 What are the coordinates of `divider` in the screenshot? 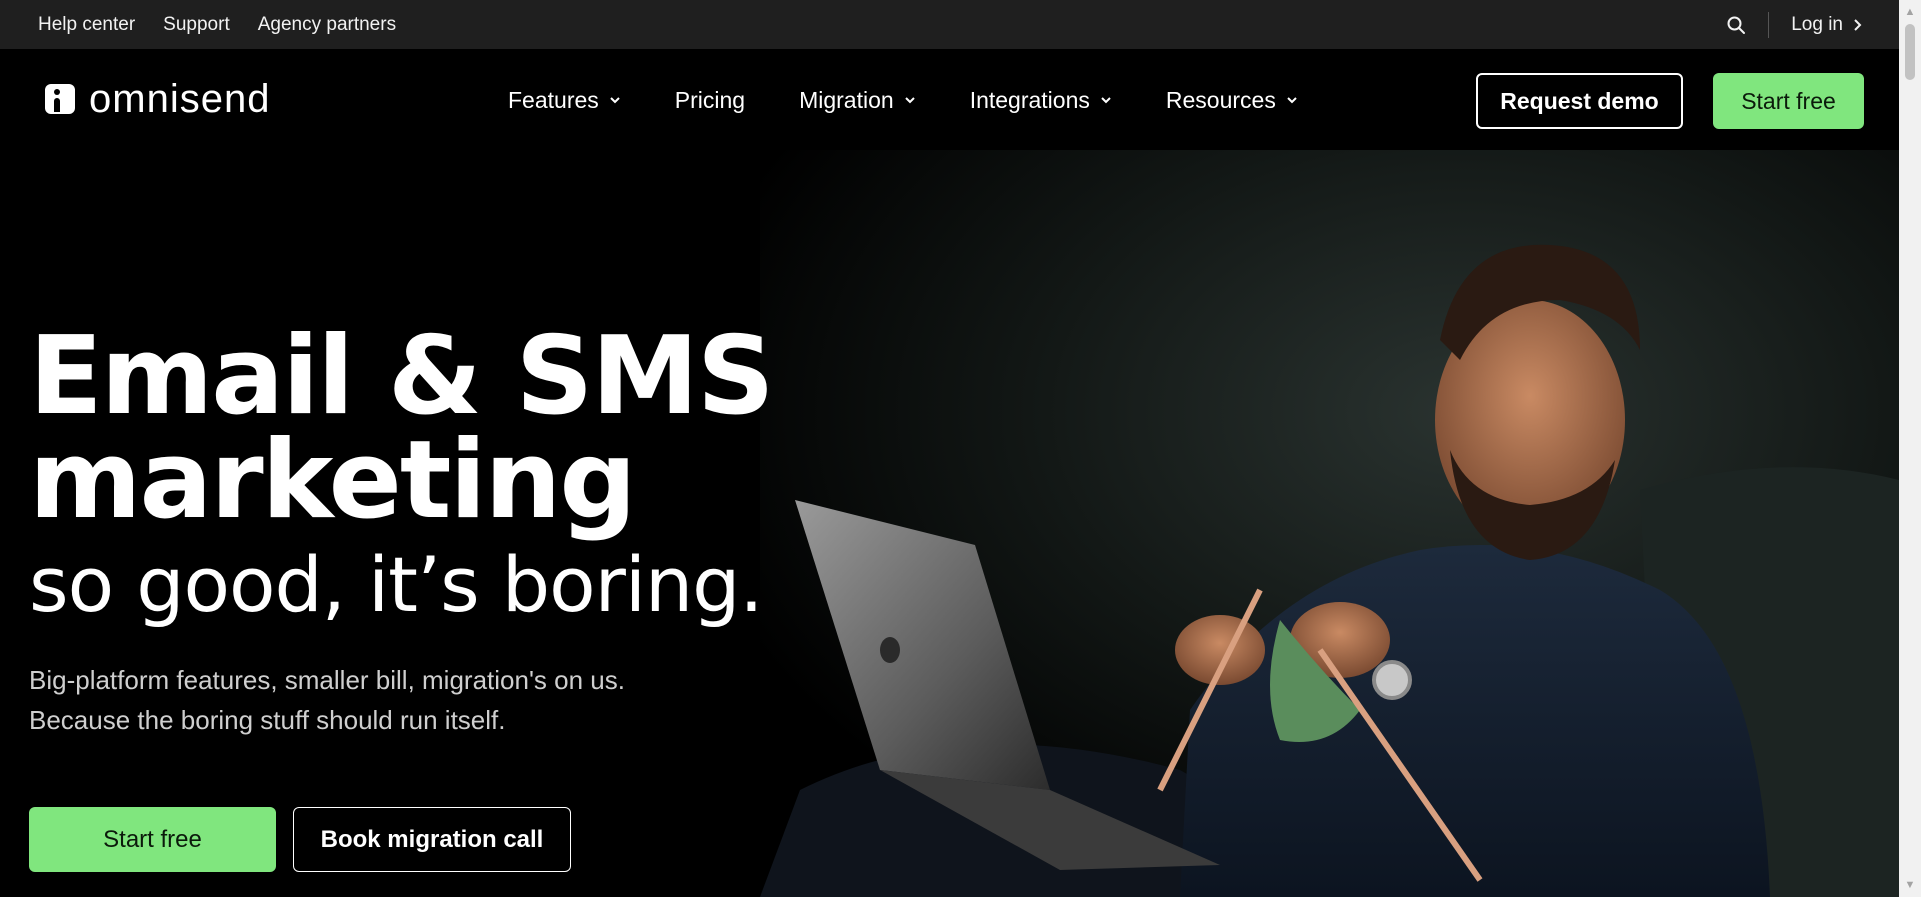 It's located at (1769, 24).